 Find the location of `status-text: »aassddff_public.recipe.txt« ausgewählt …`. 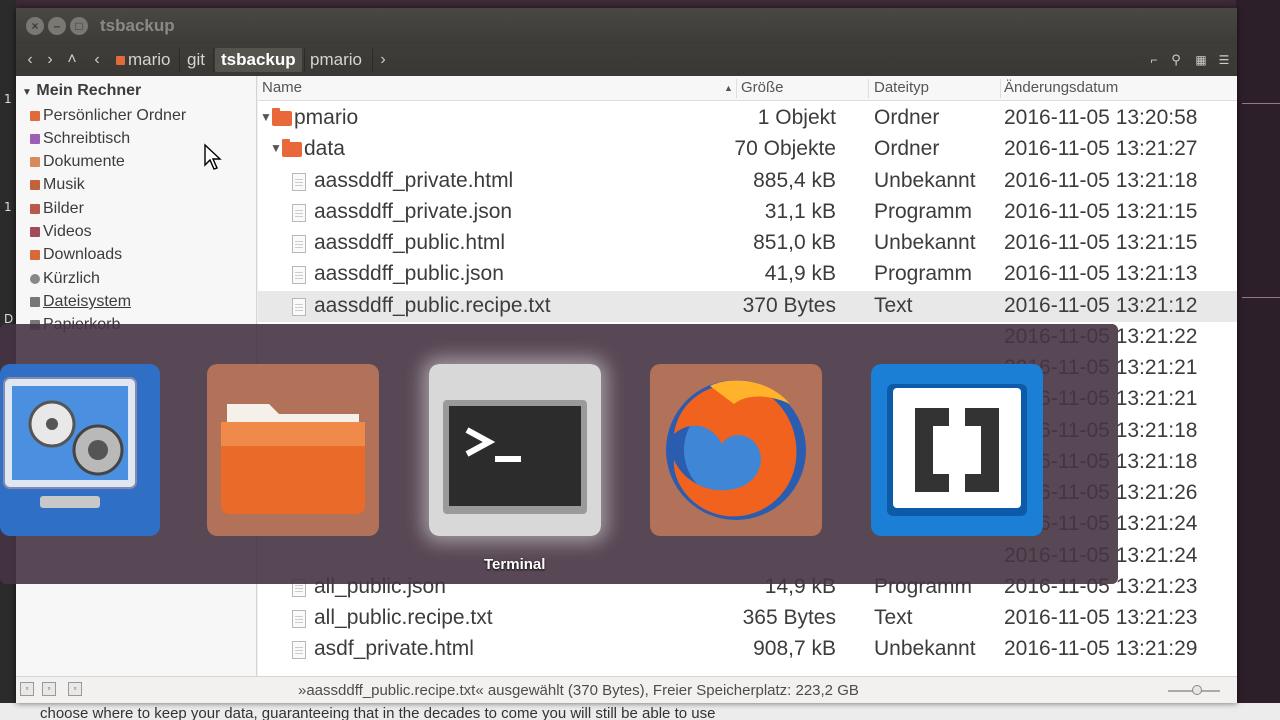

status-text: »aassddff_public.recipe.txt« ausgewählt … is located at coordinates (578, 690).